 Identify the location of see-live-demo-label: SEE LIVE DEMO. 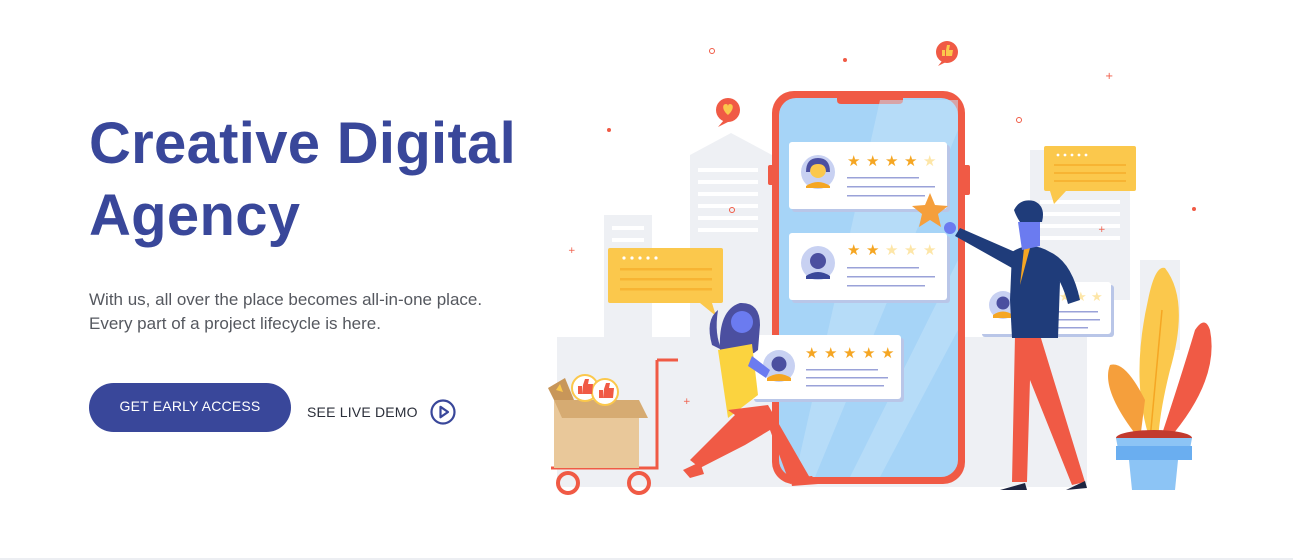
(362, 412).